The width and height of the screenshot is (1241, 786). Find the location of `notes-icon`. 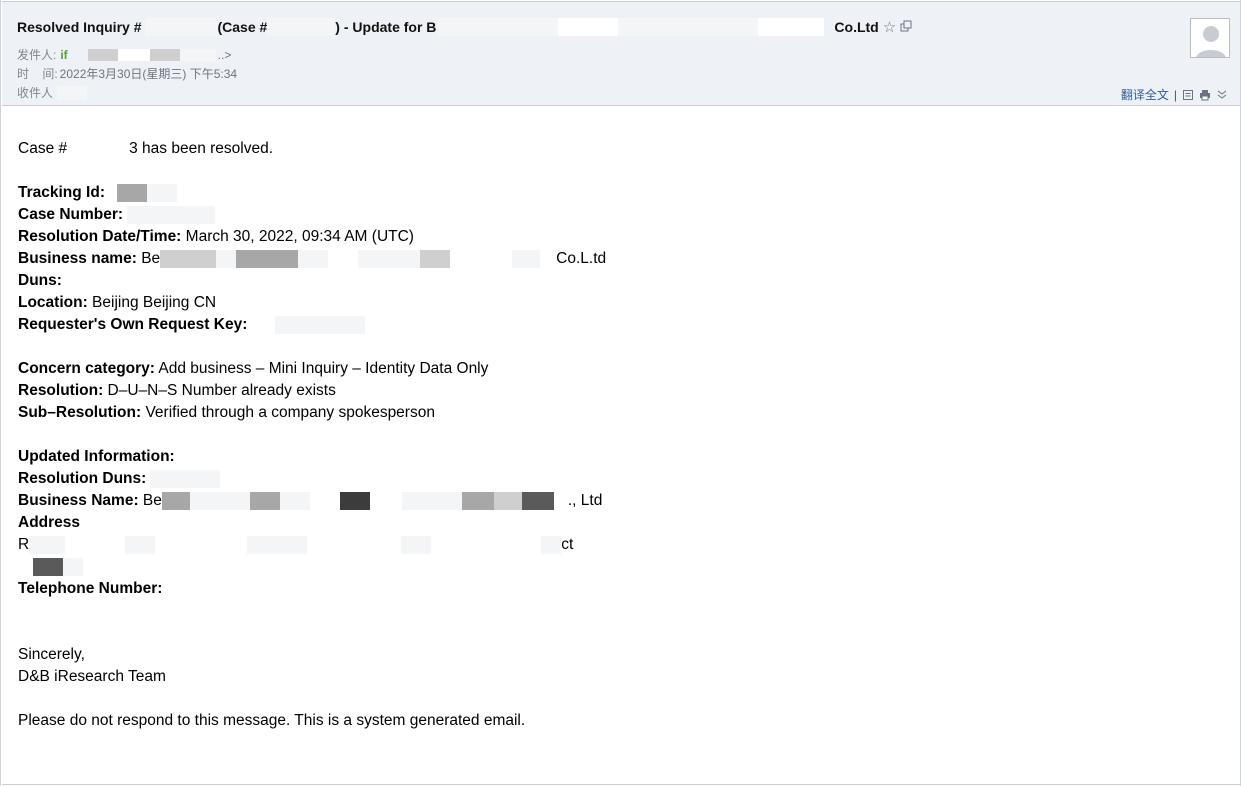

notes-icon is located at coordinates (1188, 95).